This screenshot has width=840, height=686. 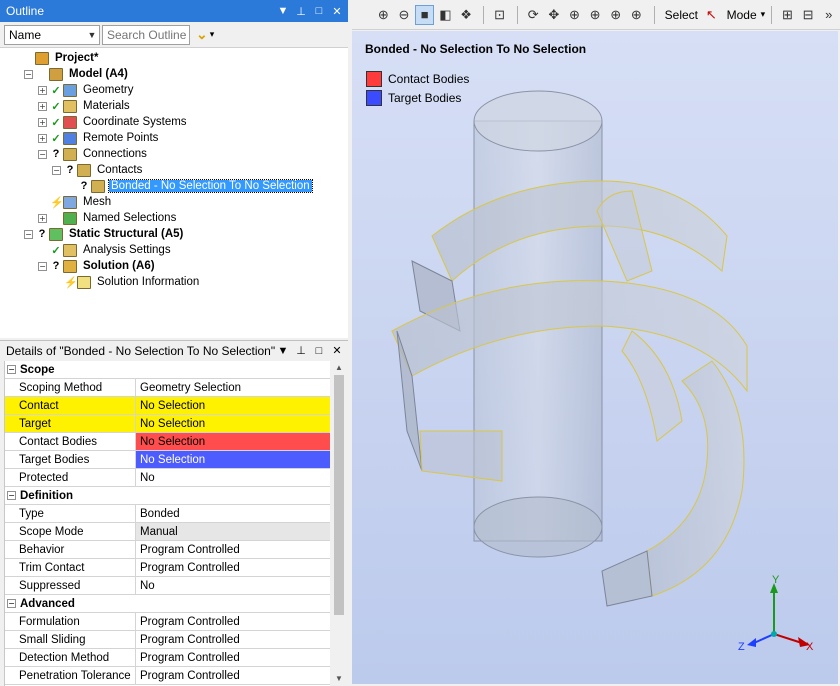 What do you see at coordinates (574, 15) in the screenshot?
I see `zoom-icon: ⊕` at bounding box center [574, 15].